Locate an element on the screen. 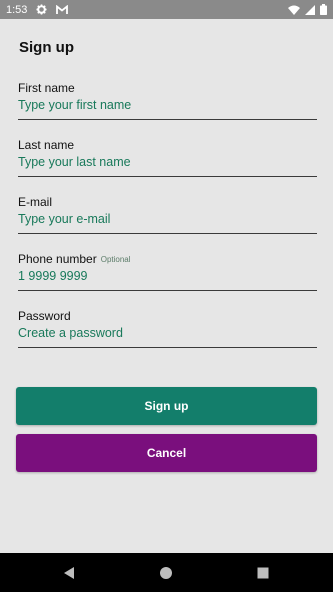  email-input is located at coordinates (167, 219).